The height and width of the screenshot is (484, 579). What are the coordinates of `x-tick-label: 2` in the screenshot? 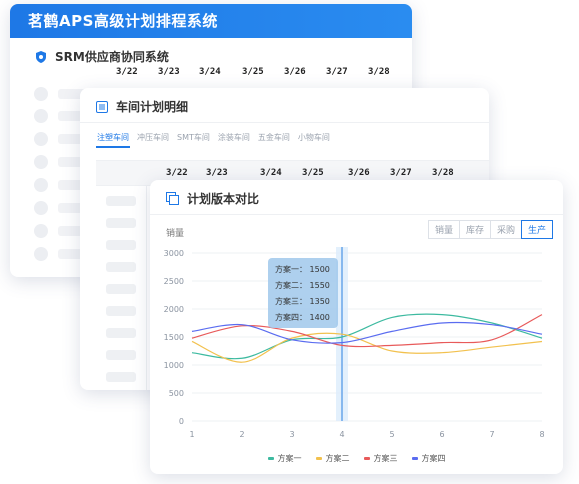 It's located at (241, 434).